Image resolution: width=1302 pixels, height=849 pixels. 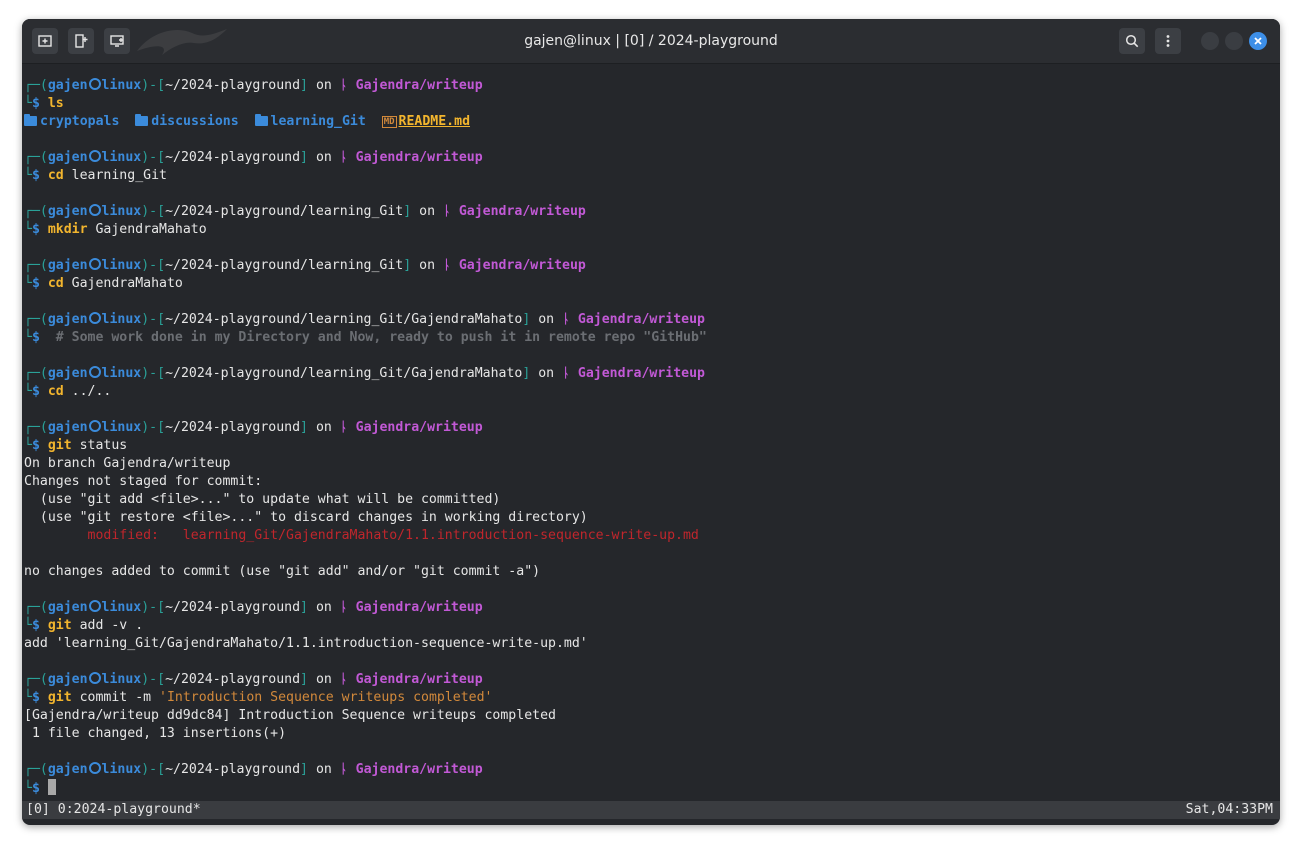 I want to click on new-tab-button, so click(x=45, y=41).